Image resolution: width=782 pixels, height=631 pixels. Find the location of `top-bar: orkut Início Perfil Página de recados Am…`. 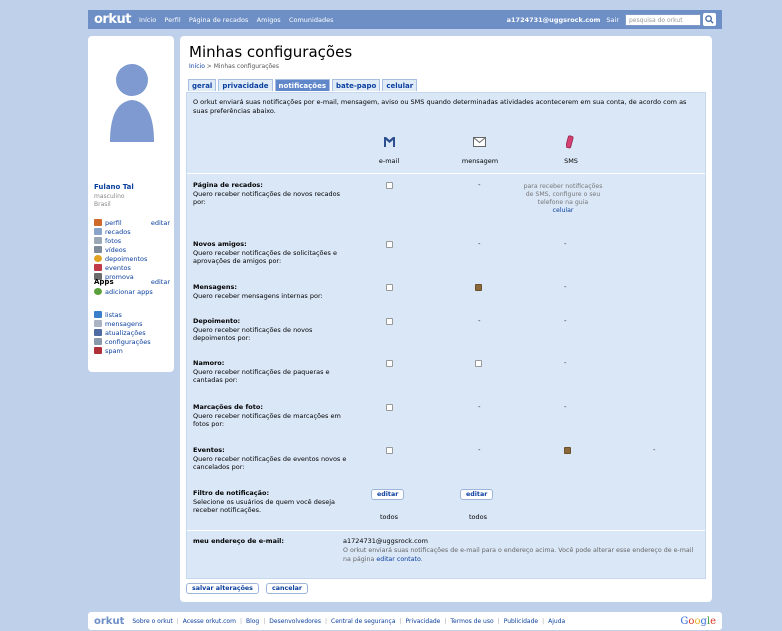

top-bar: orkut Início Perfil Página de recados Am… is located at coordinates (405, 19).